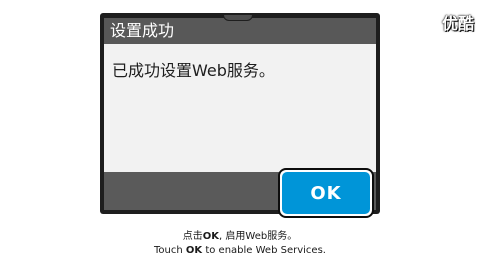 The width and height of the screenshot is (480, 270). Describe the element at coordinates (238, 17) in the screenshot. I see `panel-notch` at that location.